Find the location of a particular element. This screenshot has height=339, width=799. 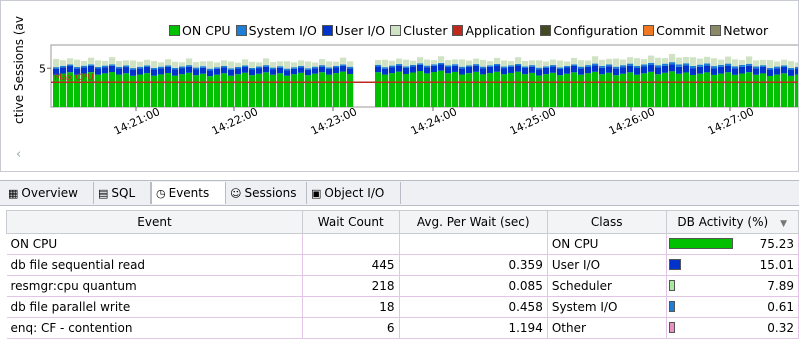

table-row: resmgr:cpu quantum 218 0.085 Scheduler 7.89 is located at coordinates (402, 286).